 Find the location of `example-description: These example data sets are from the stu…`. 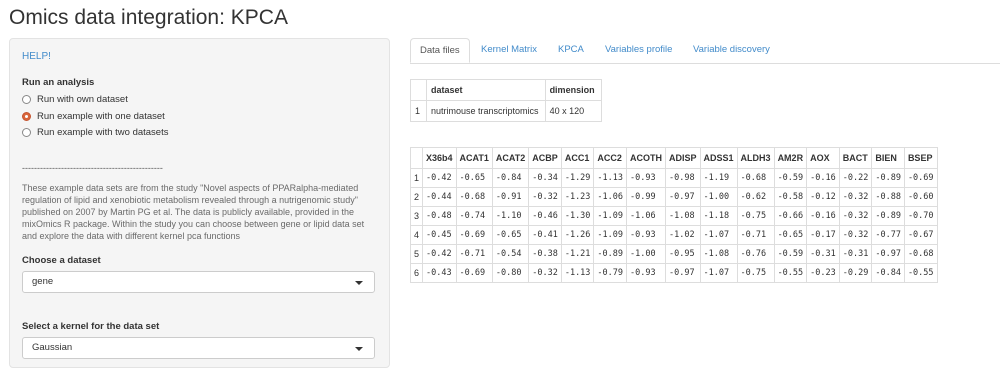

example-description: These example data sets are from the stu… is located at coordinates (193, 212).